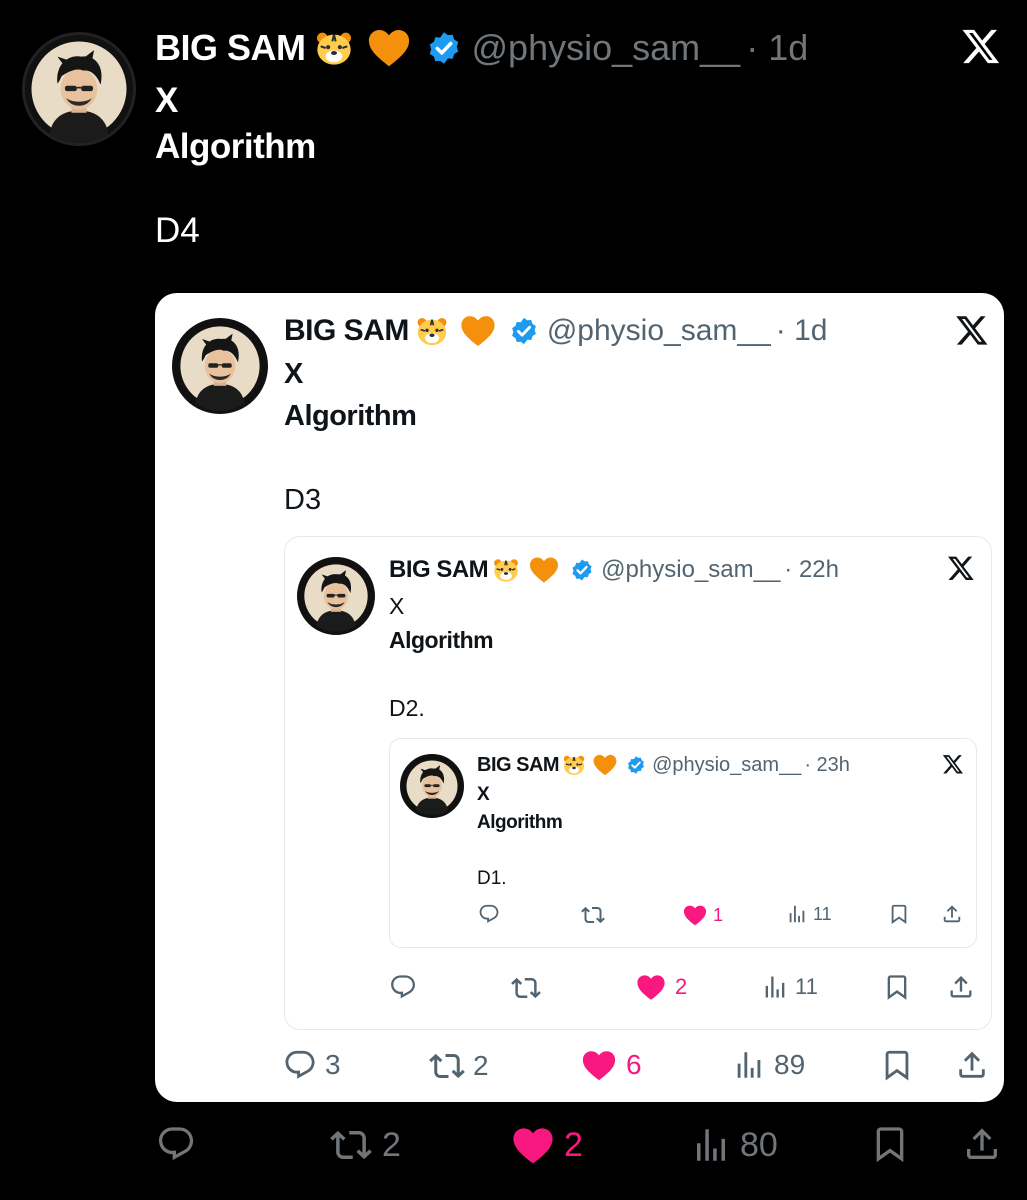  What do you see at coordinates (407, 708) in the screenshot?
I see `tweet-body: D2.` at bounding box center [407, 708].